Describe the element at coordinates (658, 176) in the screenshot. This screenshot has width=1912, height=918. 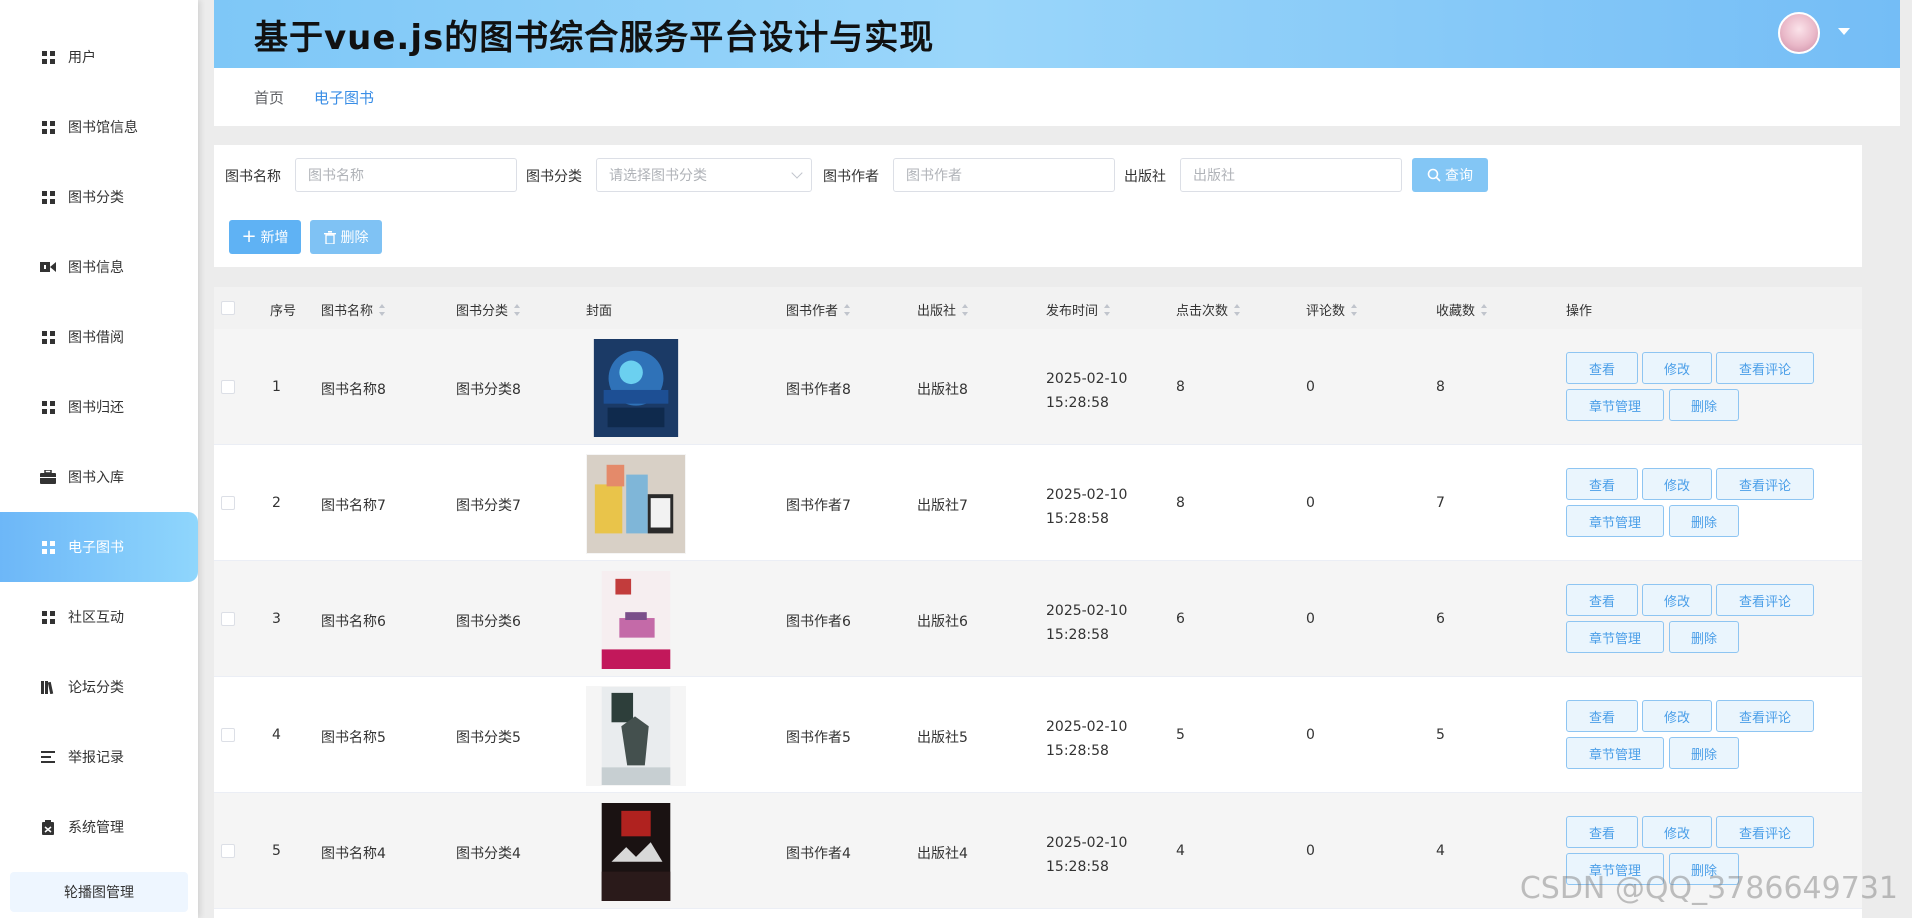
I see `category-select-placeholder: 请选择图书分类` at that location.